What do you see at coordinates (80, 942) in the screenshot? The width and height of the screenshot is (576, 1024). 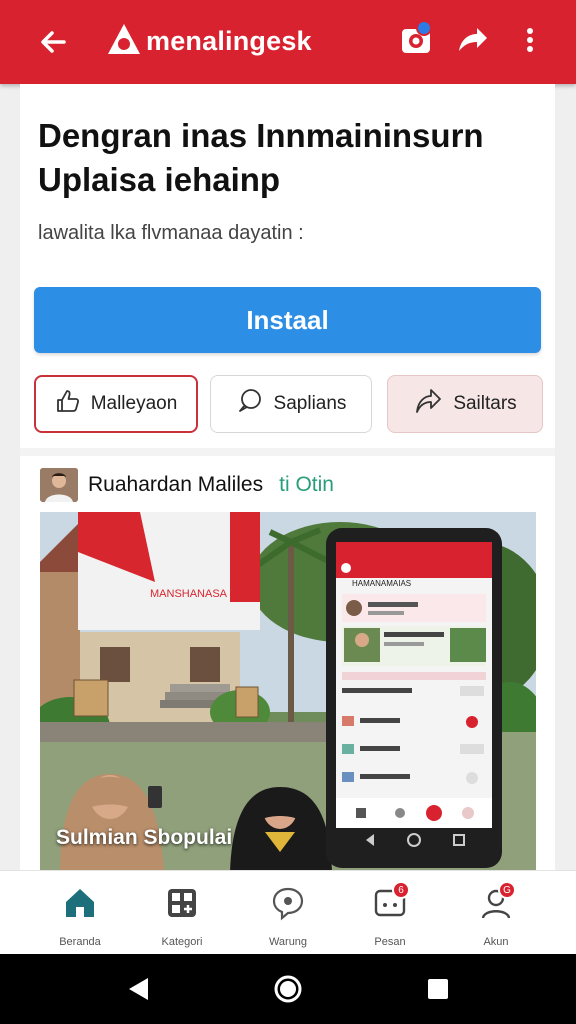 I see `nav-label-home: Beranda` at bounding box center [80, 942].